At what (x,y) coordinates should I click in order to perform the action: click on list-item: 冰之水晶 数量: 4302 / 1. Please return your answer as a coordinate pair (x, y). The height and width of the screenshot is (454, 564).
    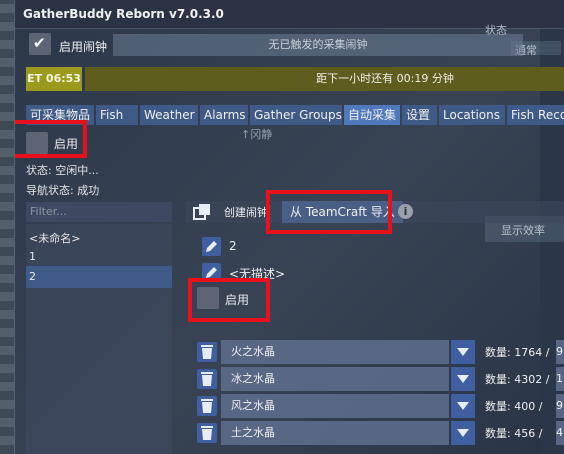
    Looking at the image, I should click on (379, 379).